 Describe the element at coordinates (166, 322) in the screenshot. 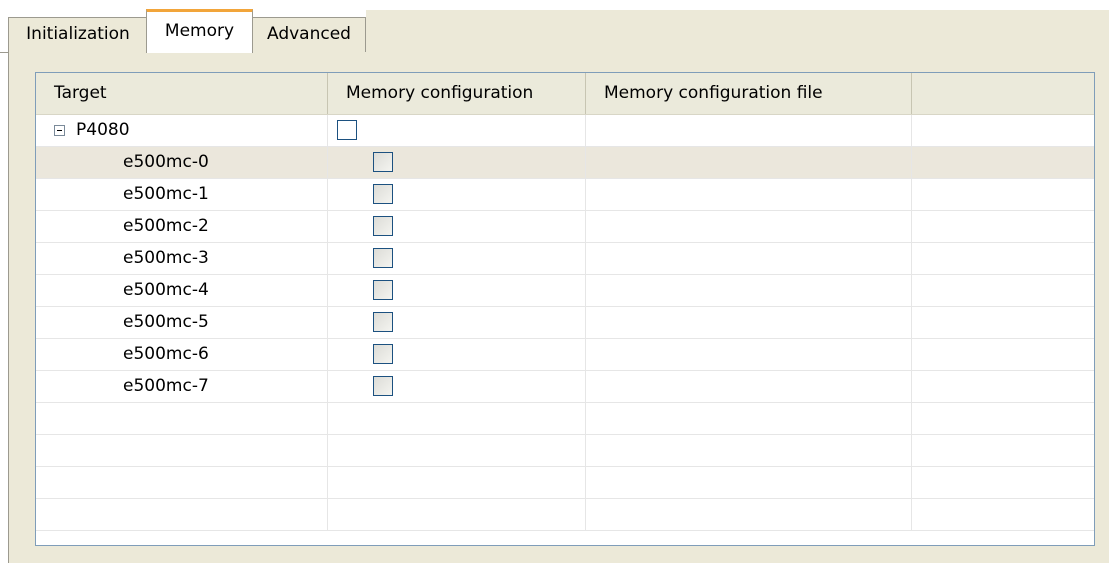

I see `target-label: e500mc-5` at that location.